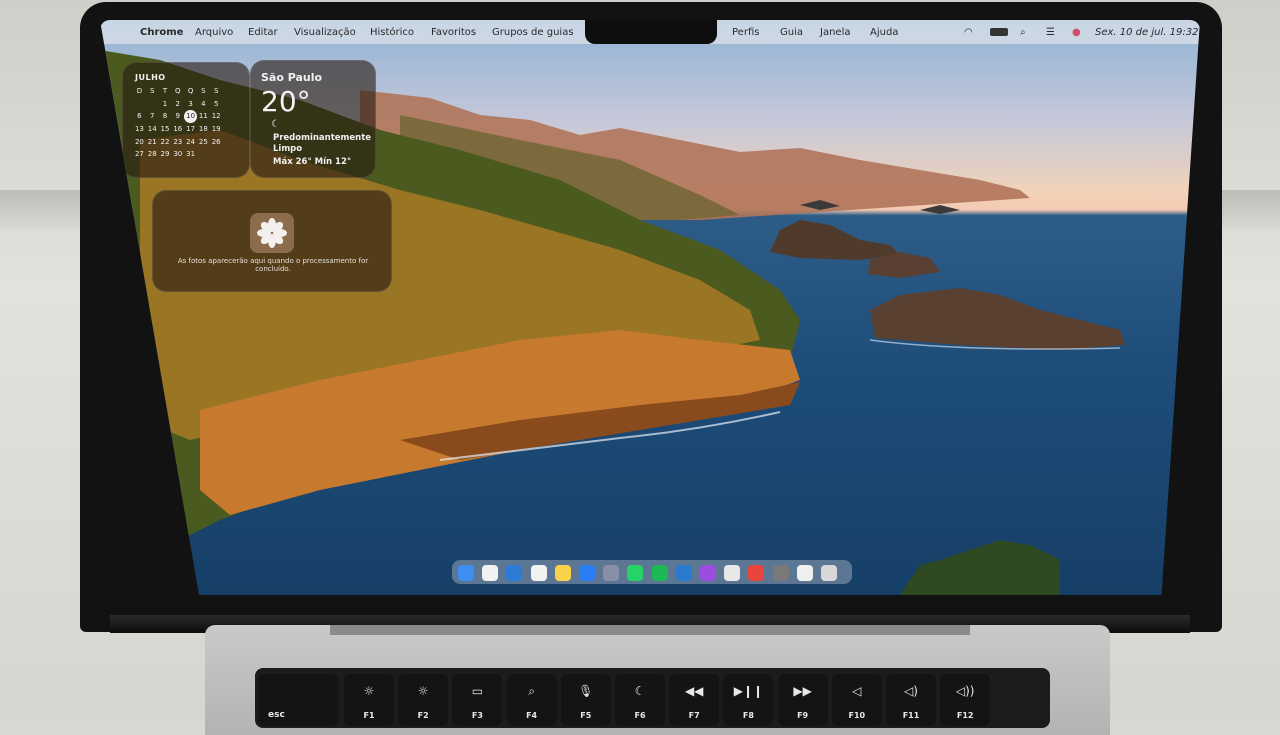  Describe the element at coordinates (857, 715) in the screenshot. I see `function-key-label: F10` at that location.